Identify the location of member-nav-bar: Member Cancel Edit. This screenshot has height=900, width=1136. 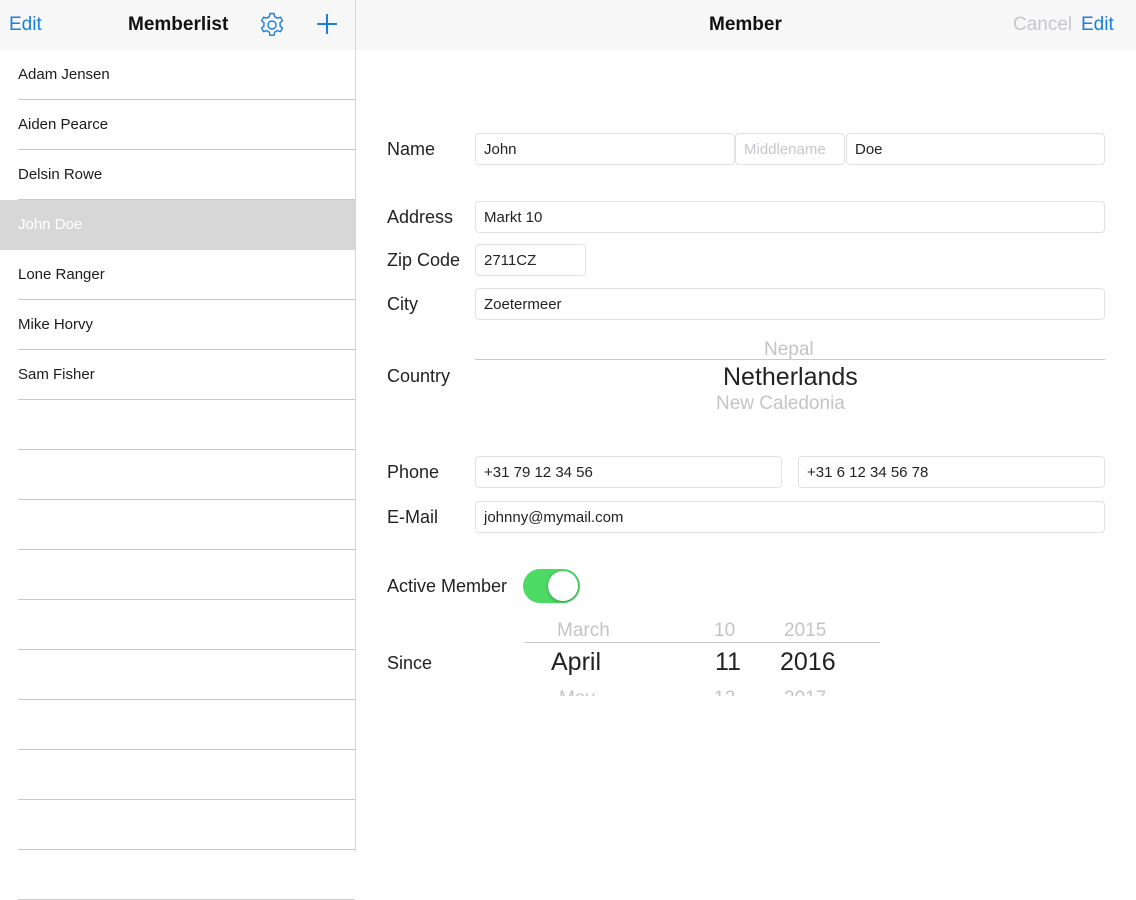
(746, 25).